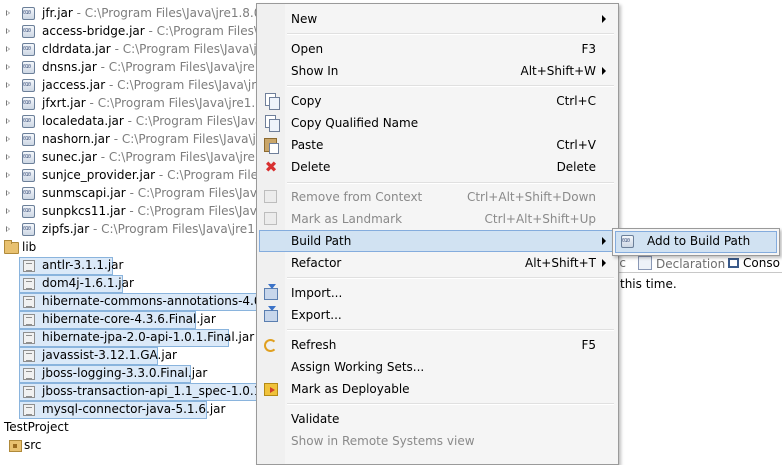 The width and height of the screenshot is (782, 465). I want to click on menu-item-copy-qualified-name: Copy Qualified Name, so click(437, 123).